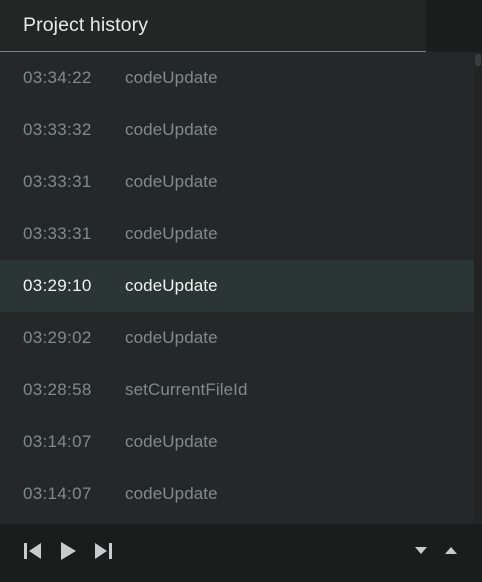 This screenshot has height=582, width=482. What do you see at coordinates (454, 26) in the screenshot?
I see `header-corner` at bounding box center [454, 26].